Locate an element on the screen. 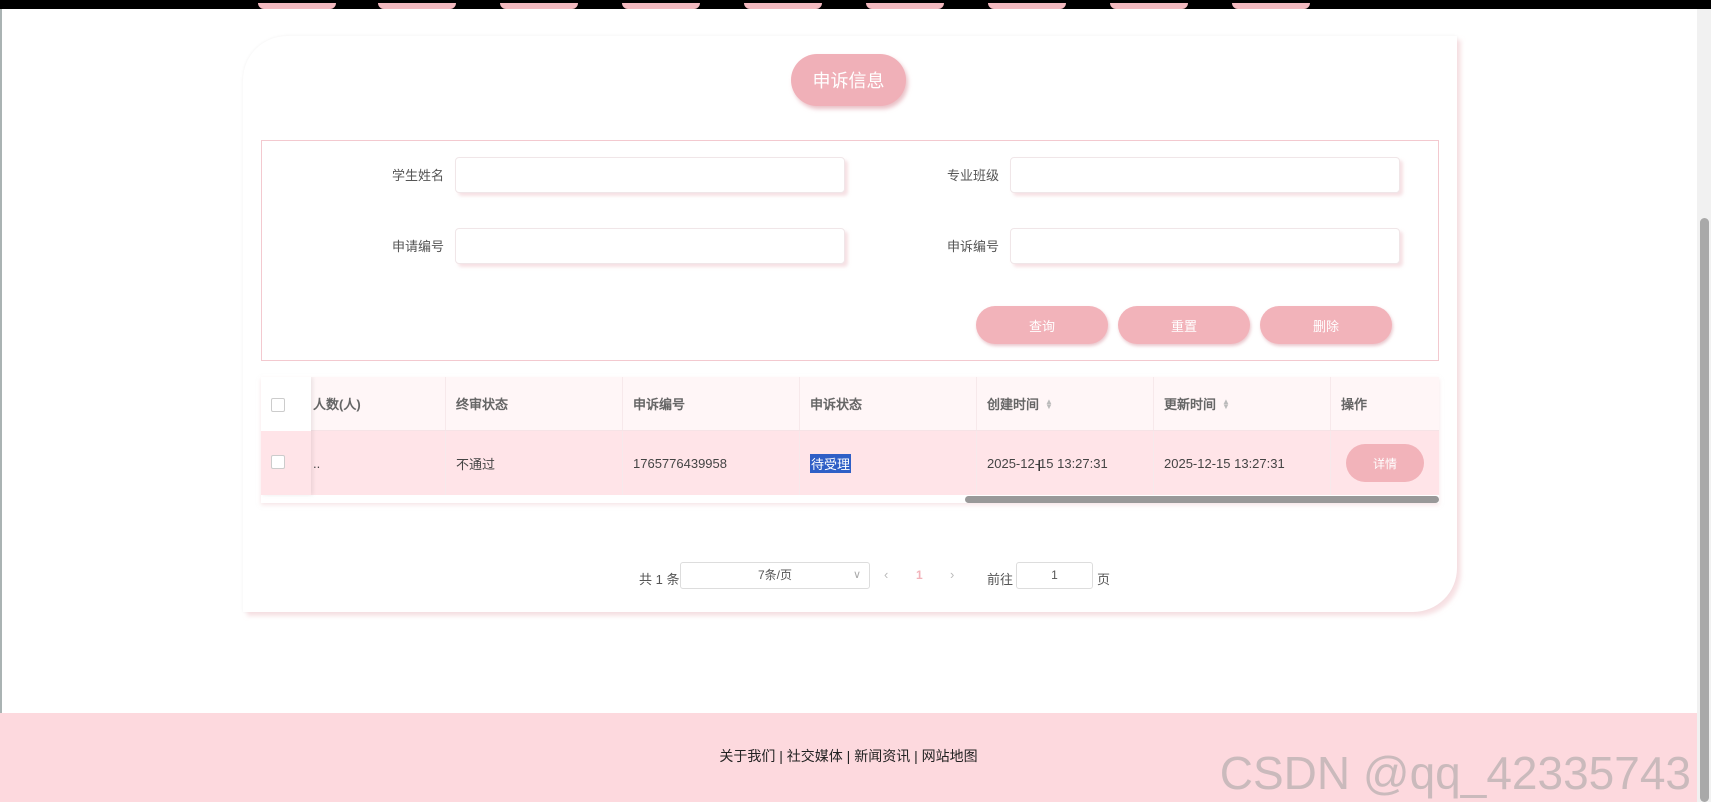 The width and height of the screenshot is (1711, 802). text-cursor-icon: I is located at coordinates (1039, 466).